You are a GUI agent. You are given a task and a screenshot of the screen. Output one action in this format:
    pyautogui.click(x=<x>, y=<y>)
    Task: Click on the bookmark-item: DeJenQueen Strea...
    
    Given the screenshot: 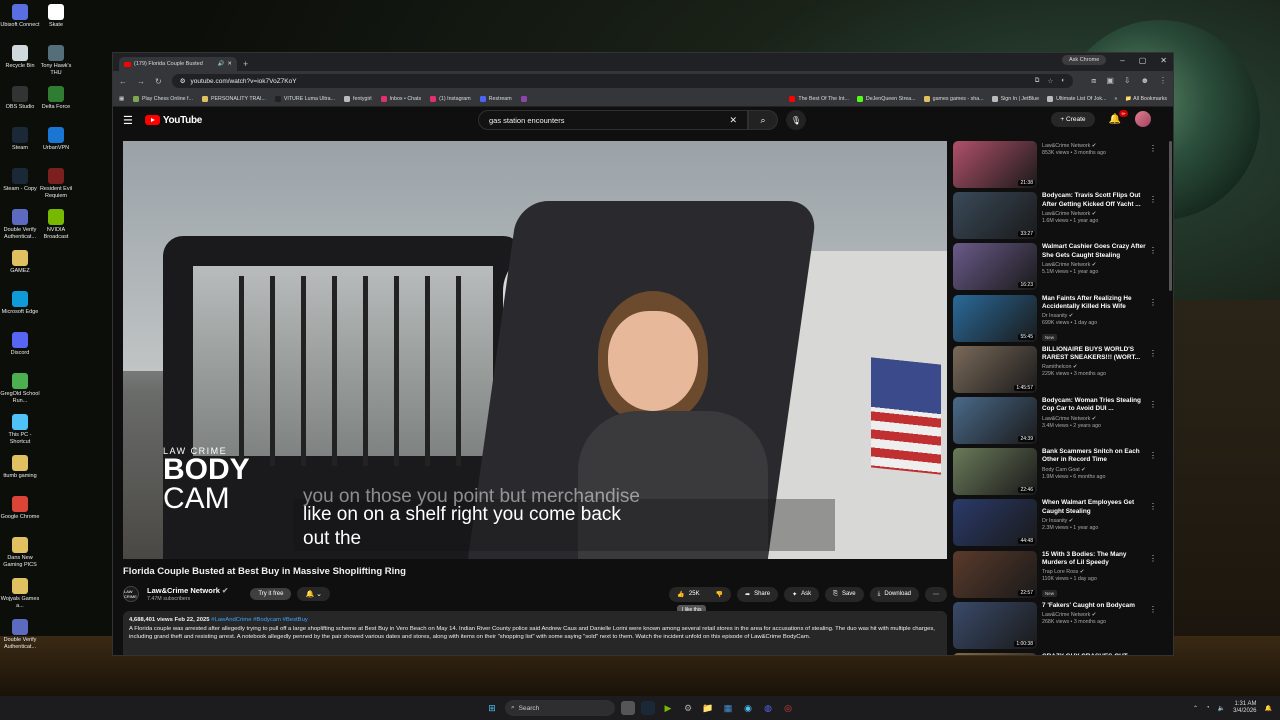 What is the action you would take?
    pyautogui.click(x=886, y=98)
    